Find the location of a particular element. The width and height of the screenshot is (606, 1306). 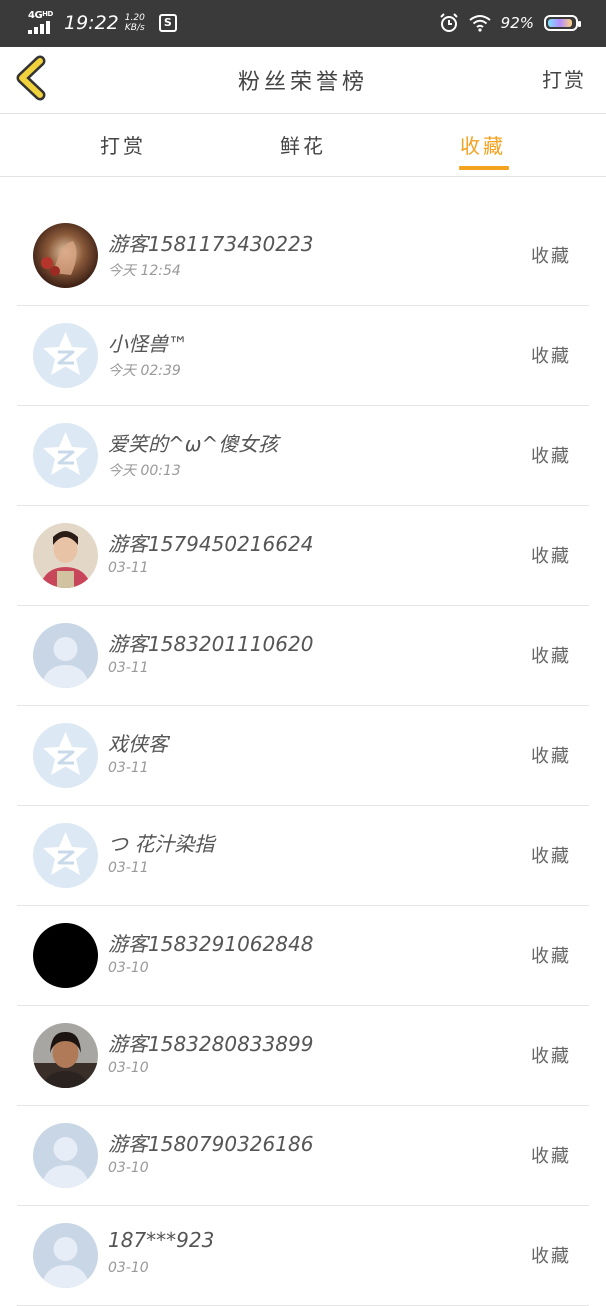

signal-icon: 4GHD is located at coordinates (43, 23).